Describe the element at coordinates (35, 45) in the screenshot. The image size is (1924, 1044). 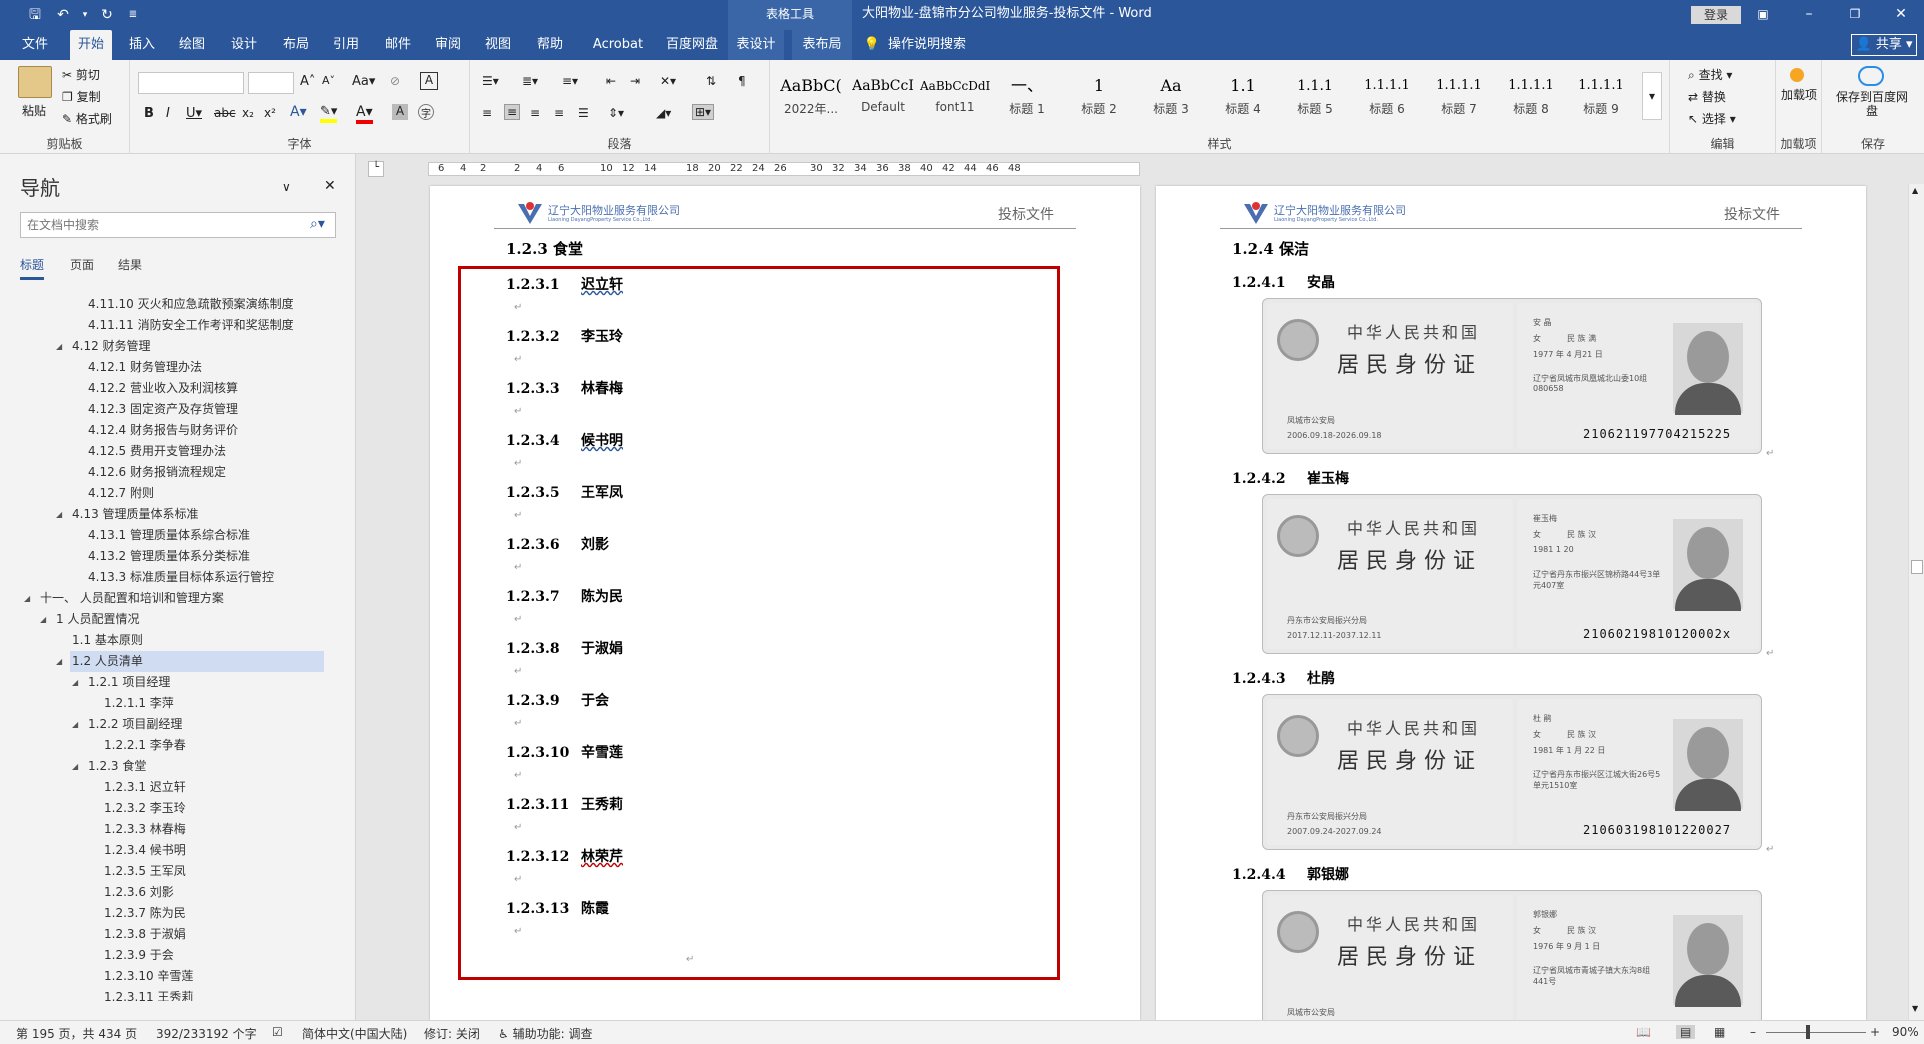
I see `tab-file: 文件` at that location.